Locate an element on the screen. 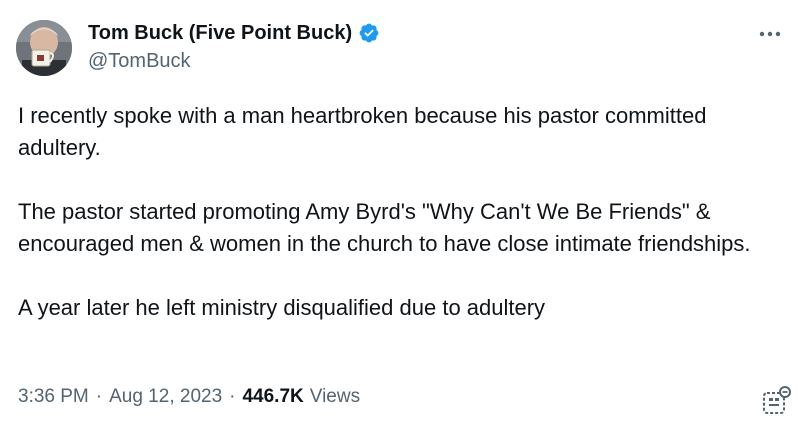 Image resolution: width=798 pixels, height=431 pixels. grok-icon is located at coordinates (777, 400).